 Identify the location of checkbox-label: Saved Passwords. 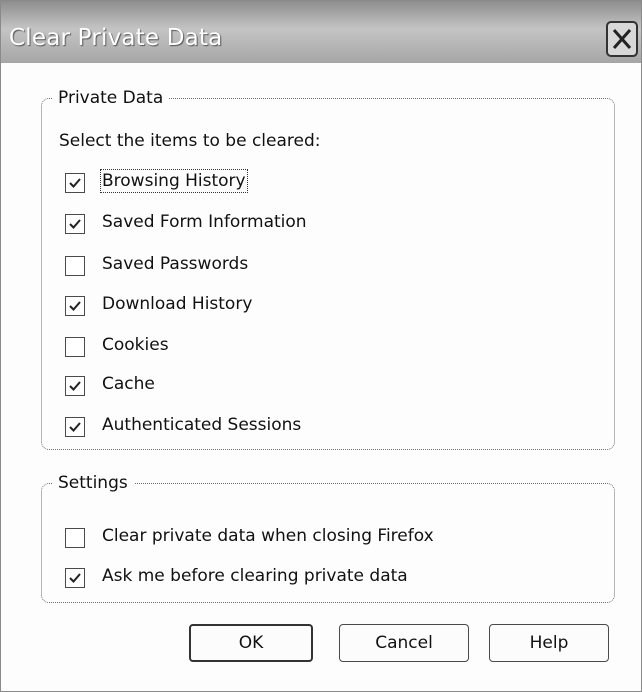
(175, 264).